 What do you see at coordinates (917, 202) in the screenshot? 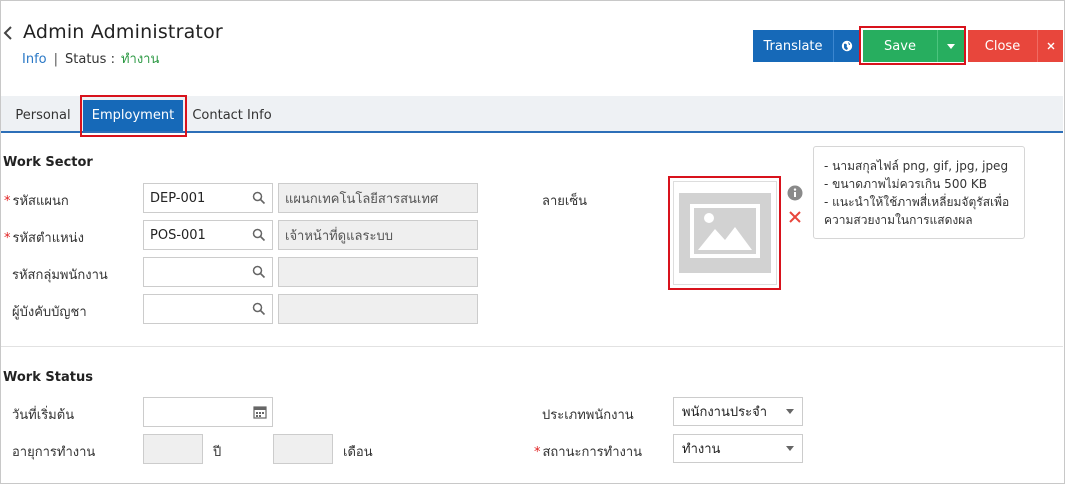
I see `tooltip-line: - แนะนำให้ใช้ภาพสี่เหลี่ยมจัตุรัสเพื่อ` at bounding box center [917, 202].